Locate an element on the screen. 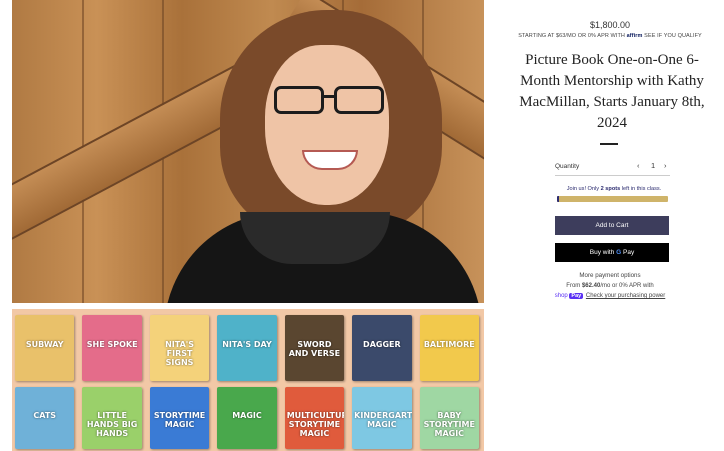 This screenshot has width=724, height=451. availability-prefix: Join us! Only is located at coordinates (583, 189).